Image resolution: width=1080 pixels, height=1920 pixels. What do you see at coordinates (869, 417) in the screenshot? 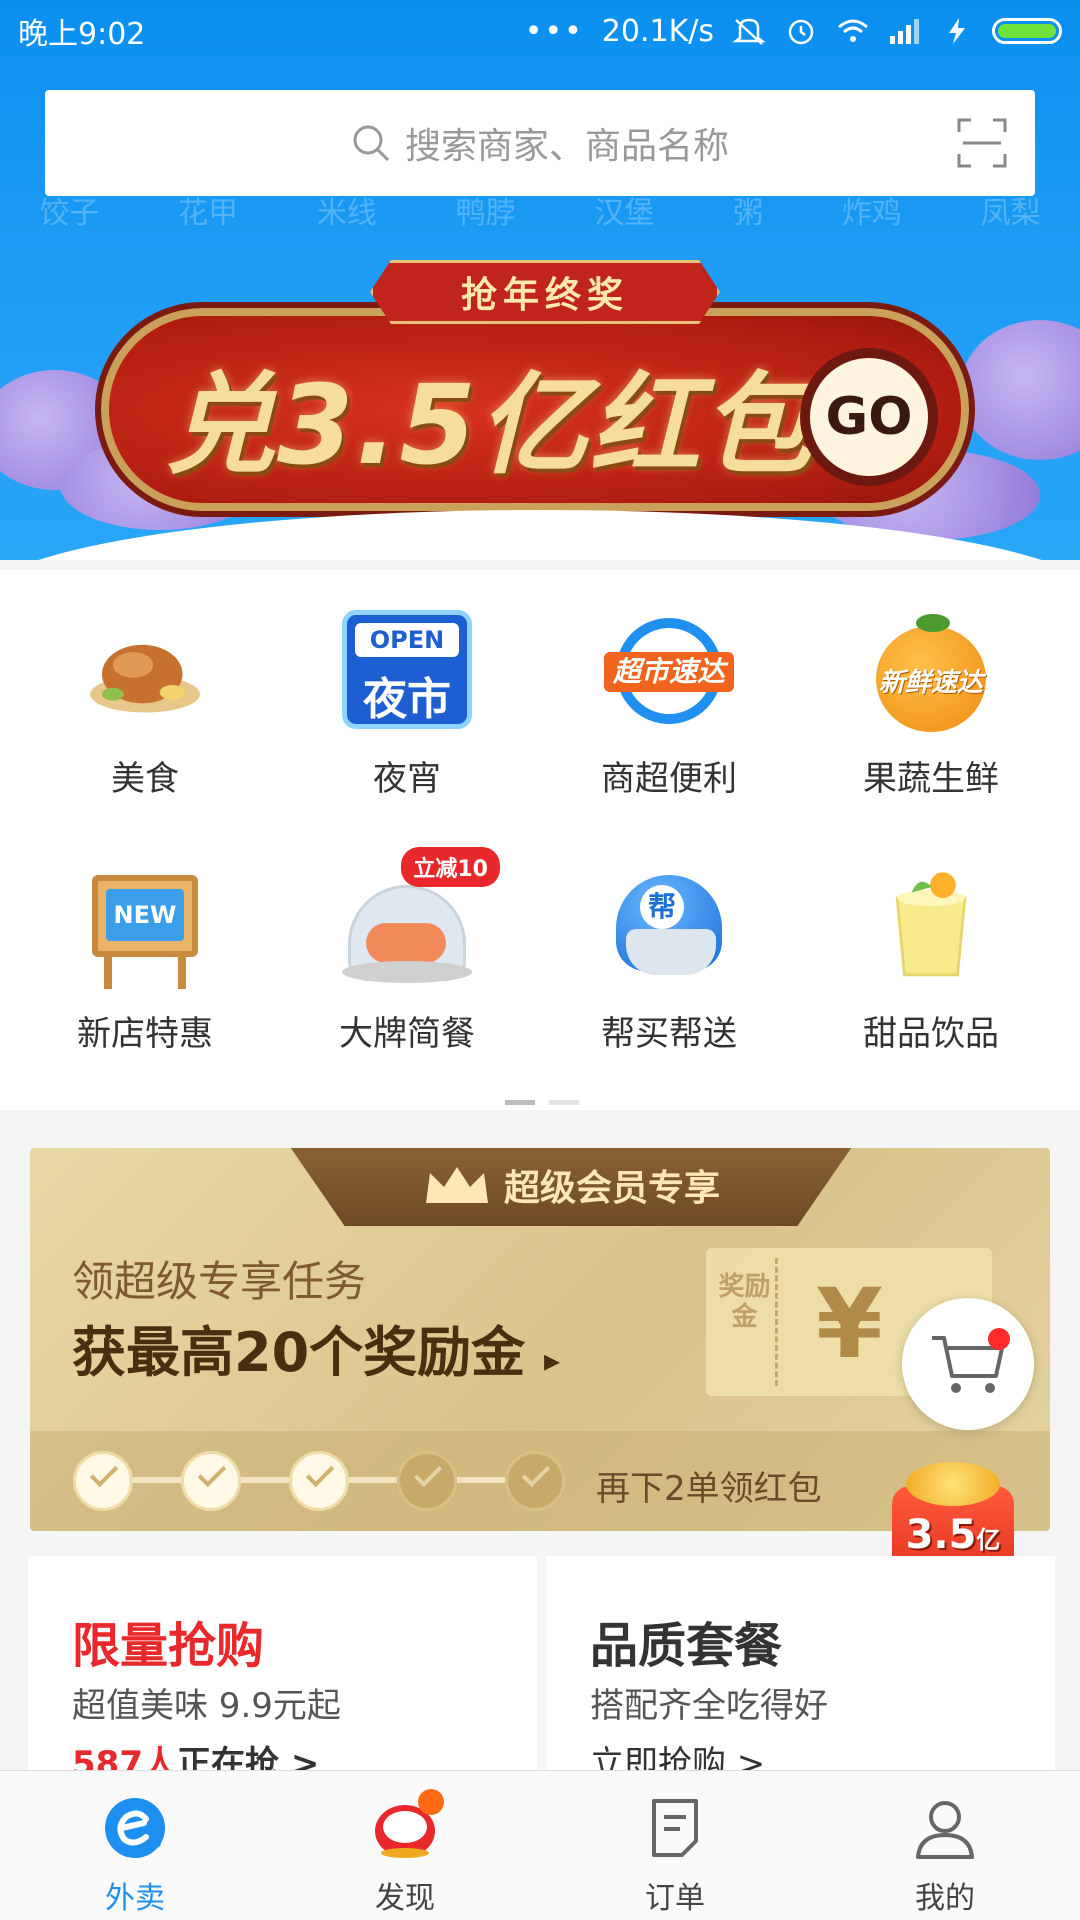
I see `banner-go-button: GO` at bounding box center [869, 417].